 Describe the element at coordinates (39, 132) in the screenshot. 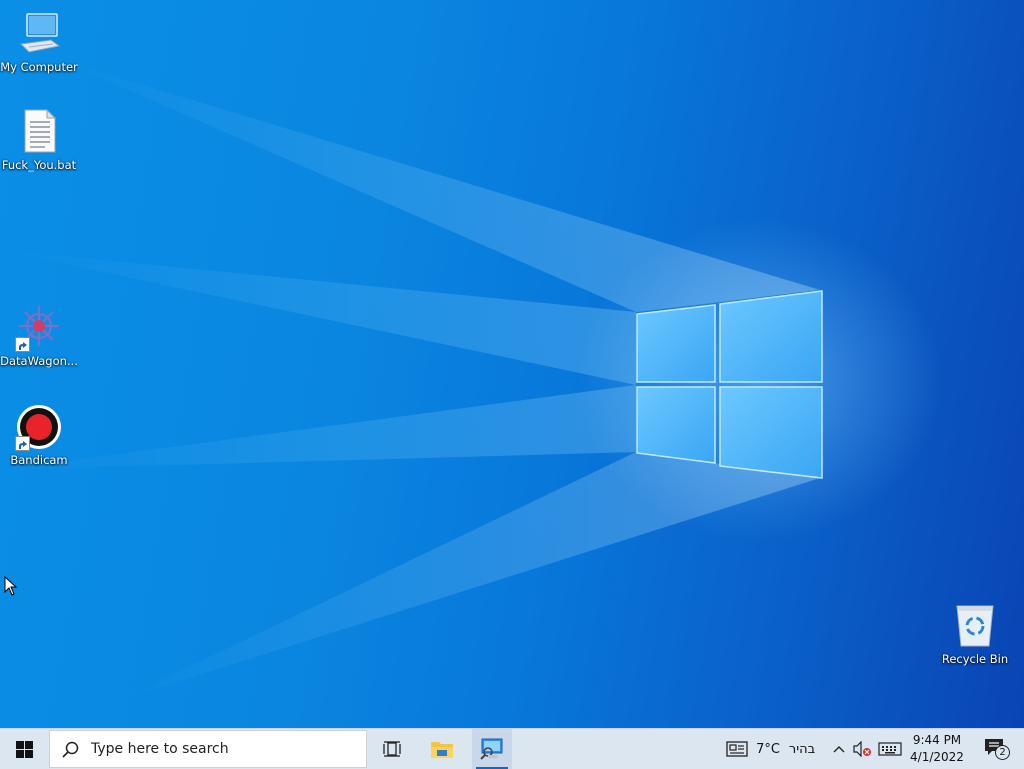

I see `batch-file-icon` at that location.